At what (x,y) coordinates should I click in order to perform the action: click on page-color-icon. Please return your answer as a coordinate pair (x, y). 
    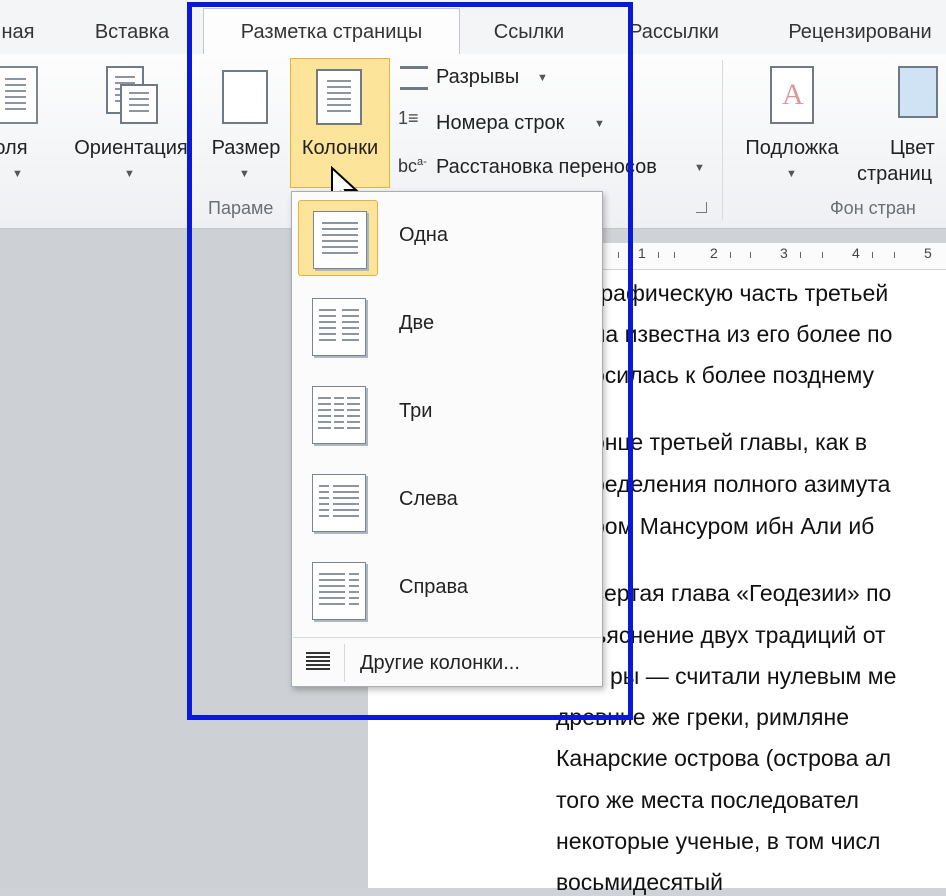
    Looking at the image, I should click on (918, 92).